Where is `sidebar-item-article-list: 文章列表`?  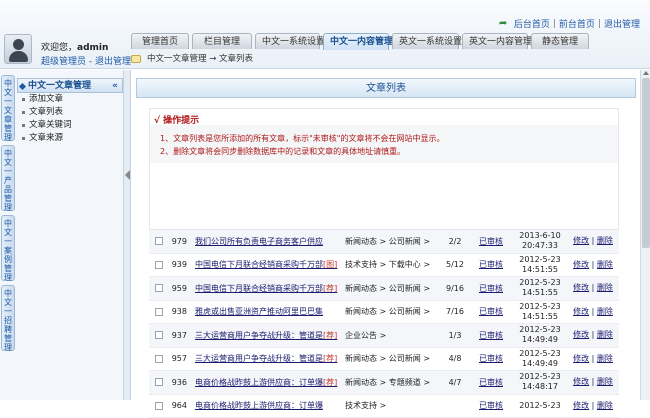 sidebar-item-article-list: 文章列表 is located at coordinates (70, 112).